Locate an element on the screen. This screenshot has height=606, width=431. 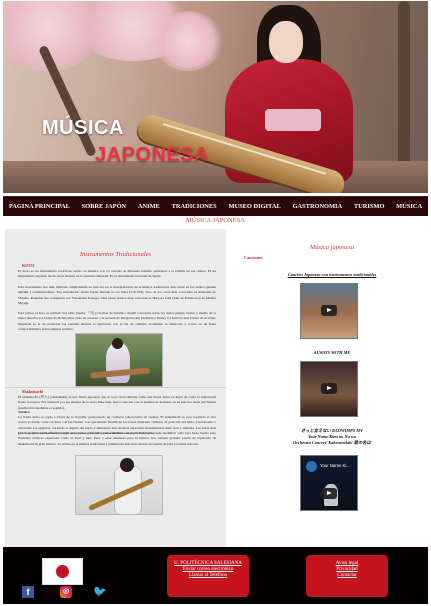
tree-trunk is located at coordinates (404, 86).